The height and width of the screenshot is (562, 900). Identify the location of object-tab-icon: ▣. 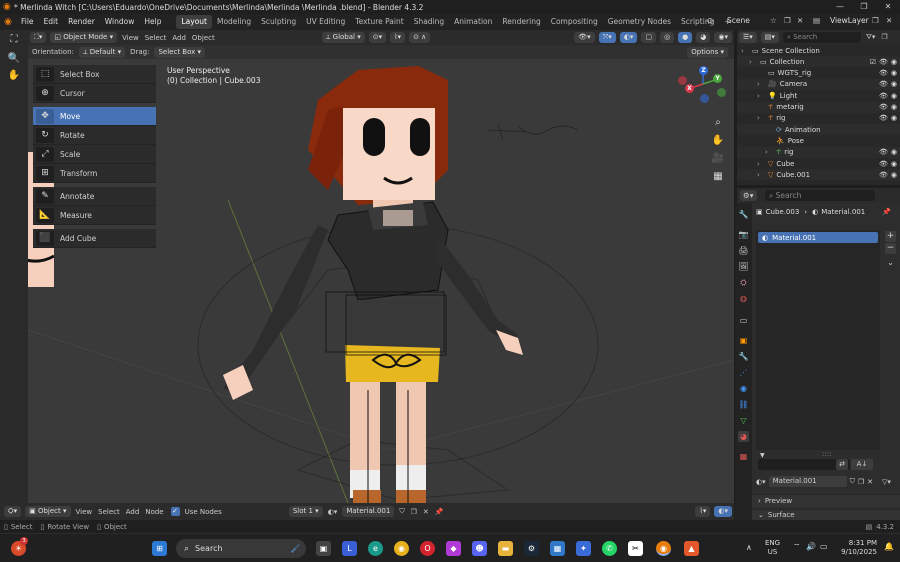
(743, 340).